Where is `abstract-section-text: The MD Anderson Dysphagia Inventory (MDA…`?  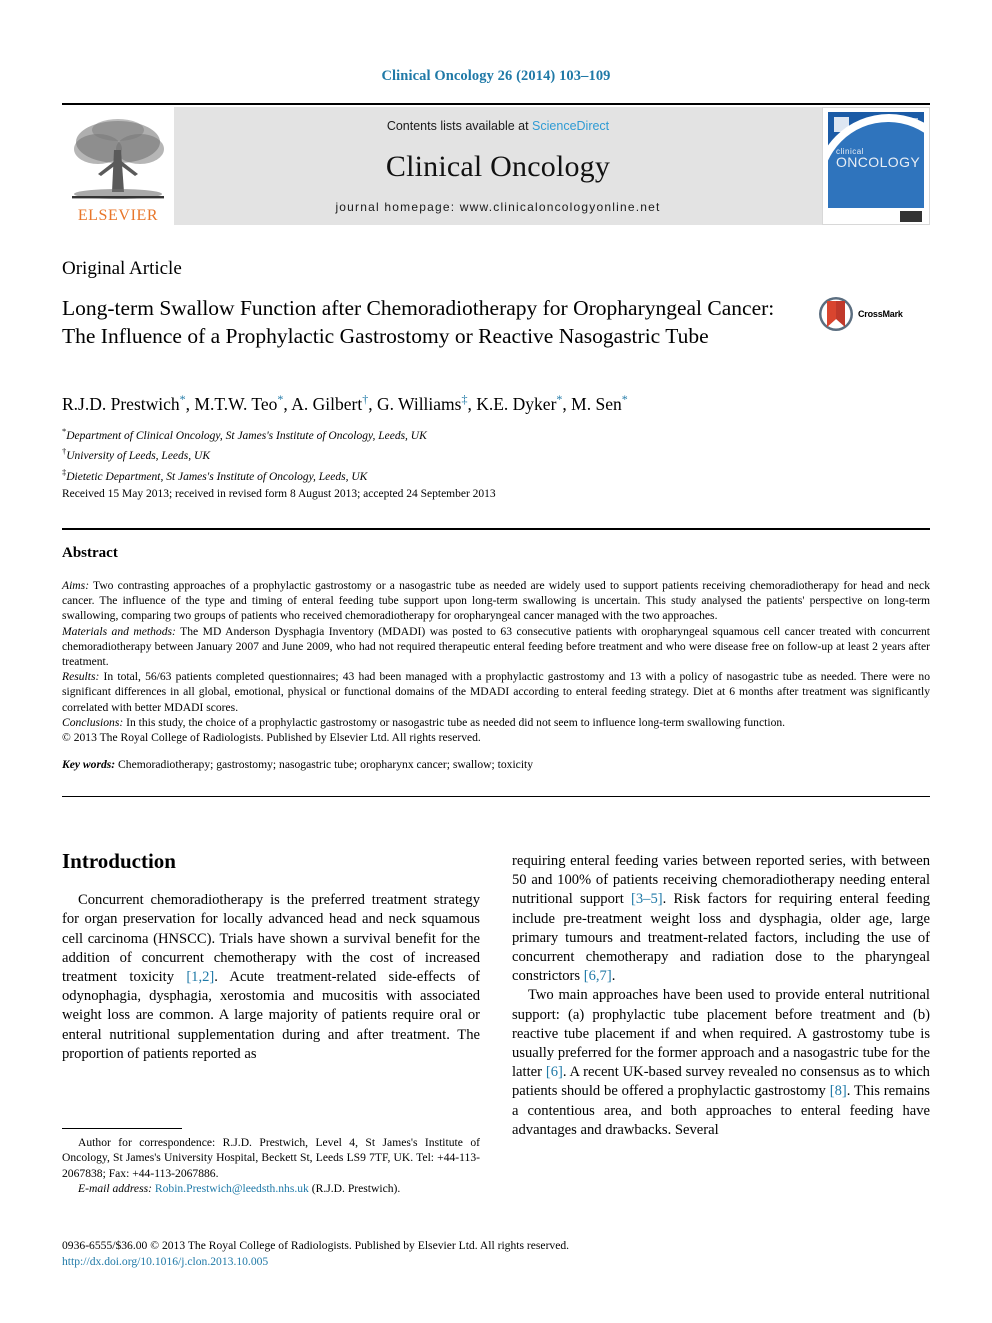 abstract-section-text: The MD Anderson Dysphagia Inventory (MDA… is located at coordinates (496, 646).